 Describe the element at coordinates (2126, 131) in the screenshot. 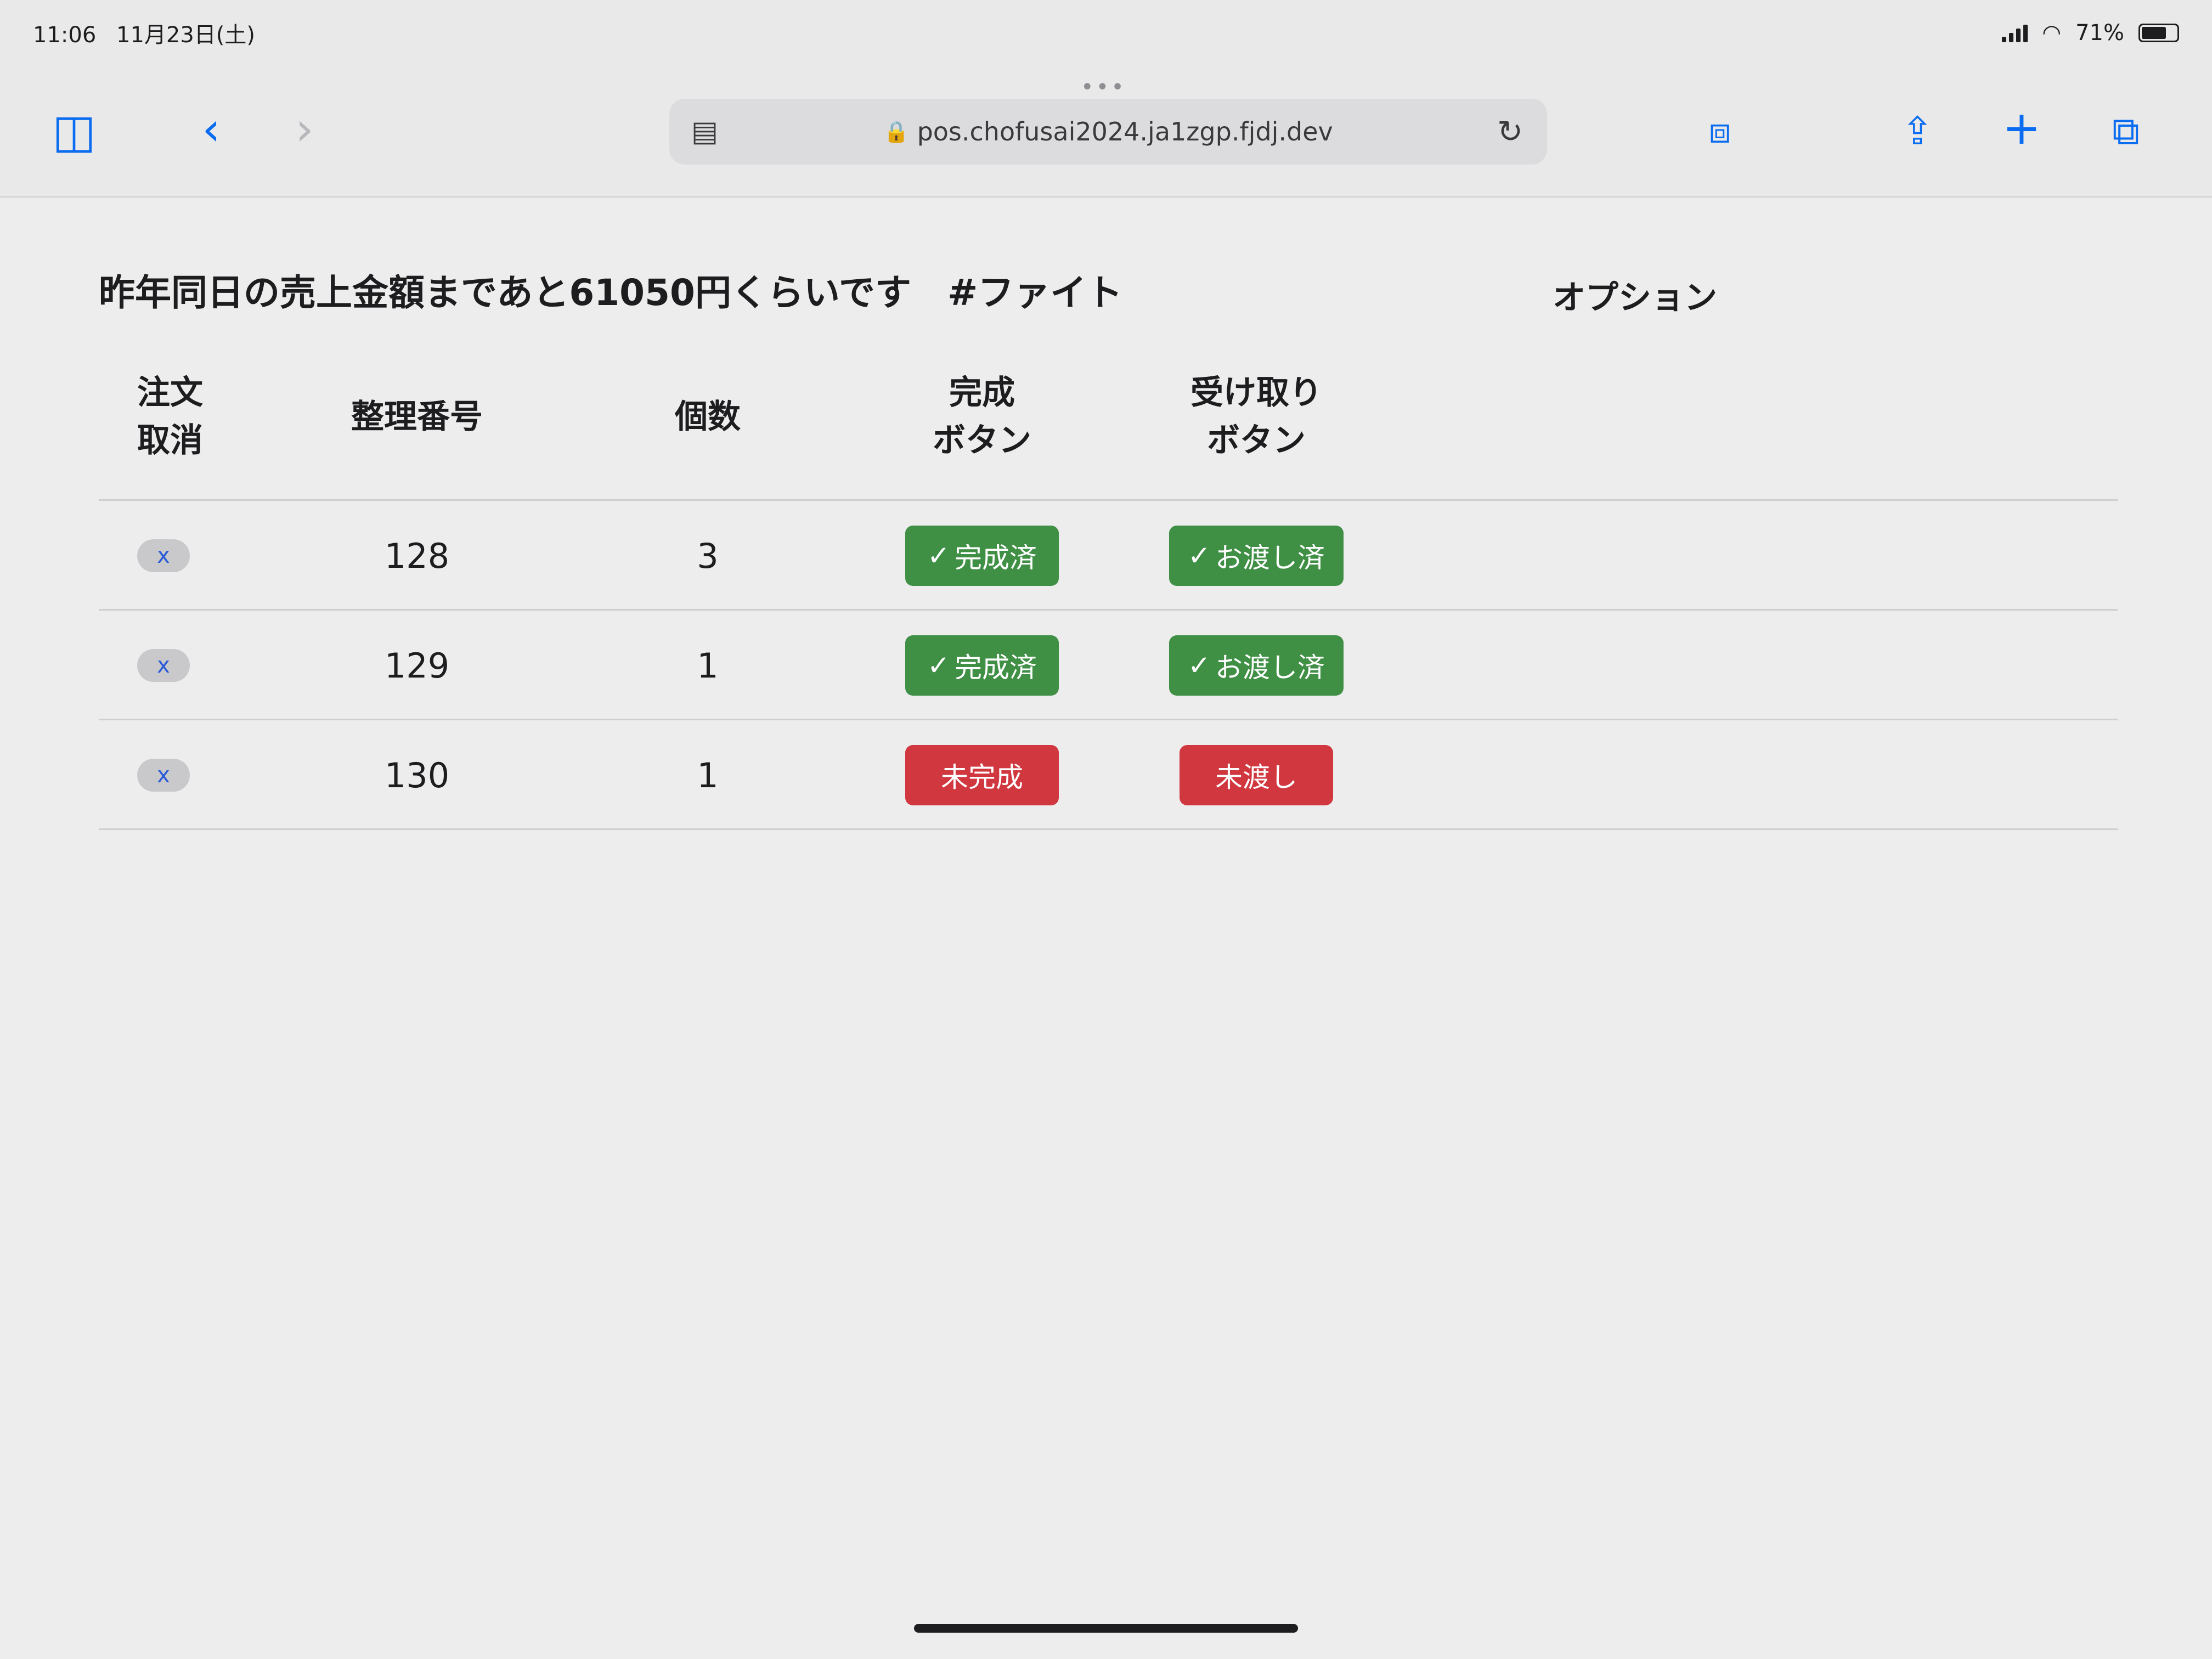

I see `tabs-overview-icon: ⧉` at that location.